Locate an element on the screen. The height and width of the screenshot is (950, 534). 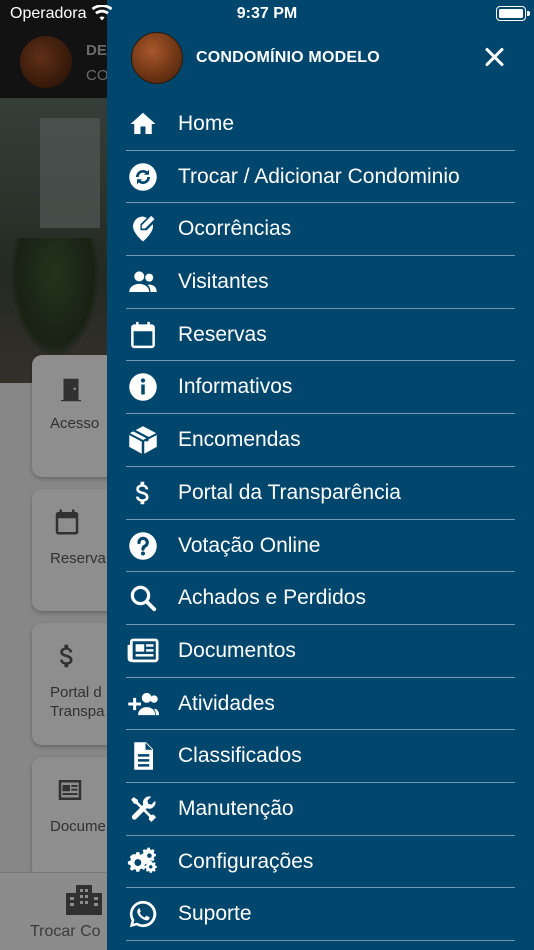
menu-item-label: Classificados is located at coordinates (240, 756).